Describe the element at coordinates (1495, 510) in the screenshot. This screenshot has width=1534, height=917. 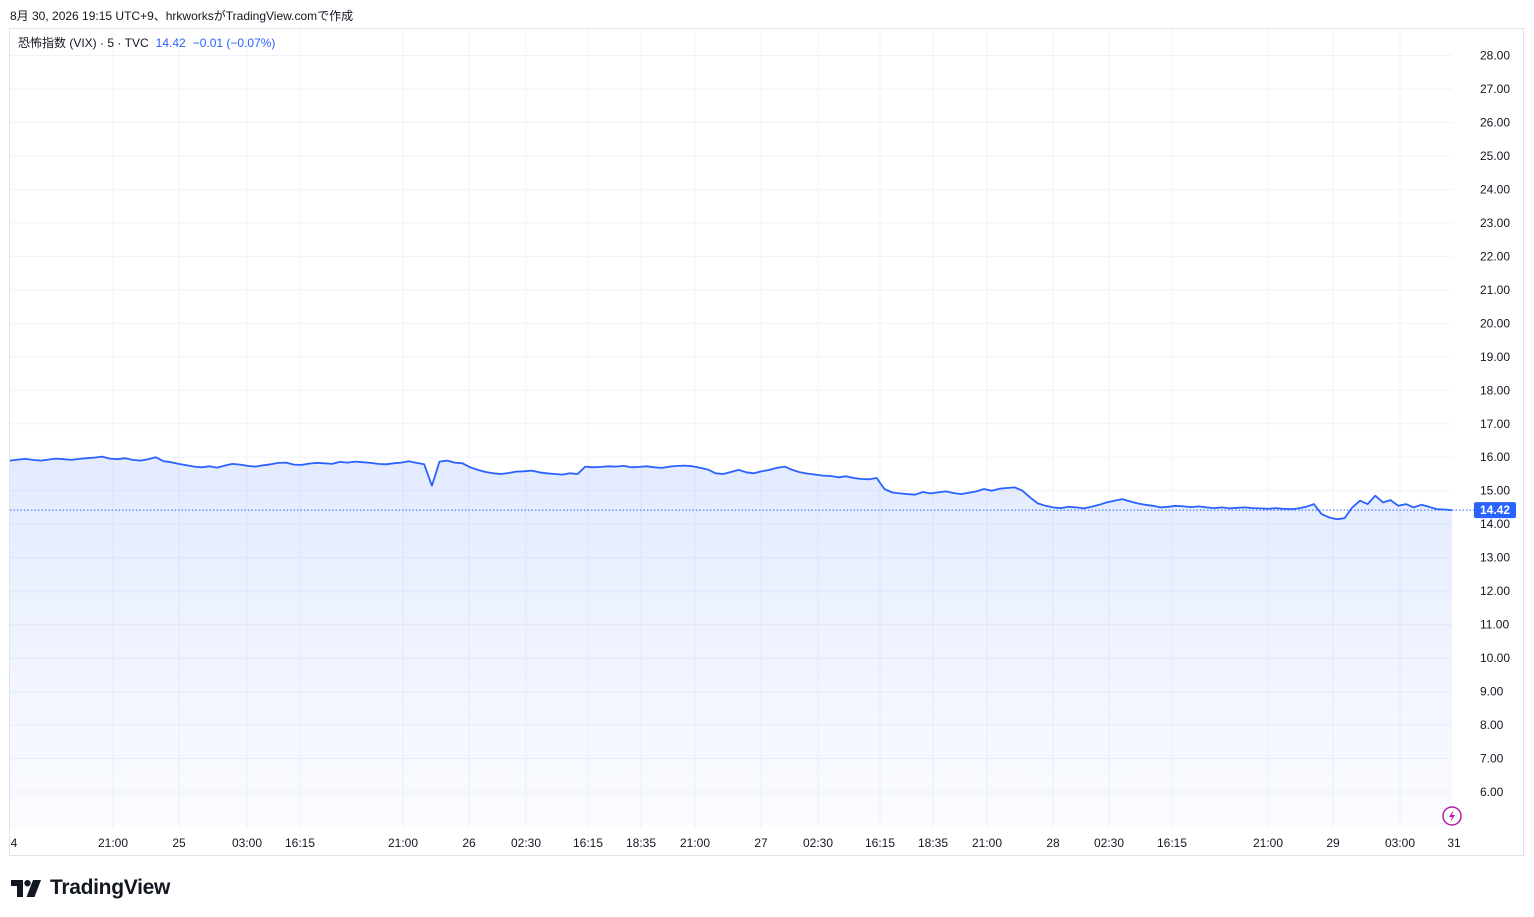
I see `last-price-label: 14.42` at that location.